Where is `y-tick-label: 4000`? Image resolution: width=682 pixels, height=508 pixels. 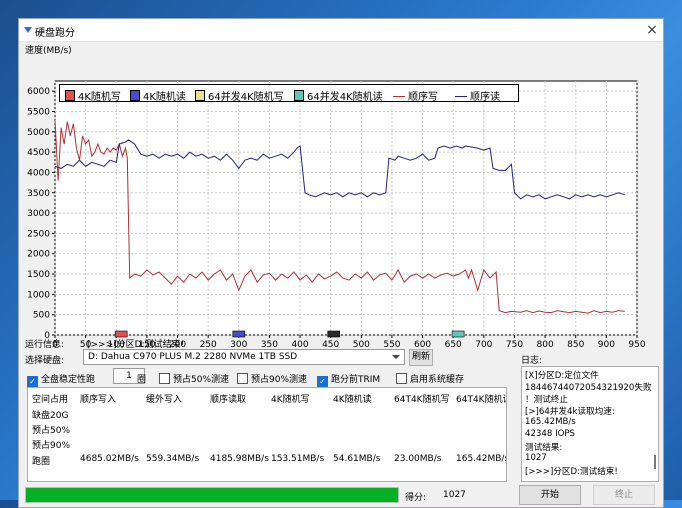 y-tick-label: 4000 is located at coordinates (38, 173).